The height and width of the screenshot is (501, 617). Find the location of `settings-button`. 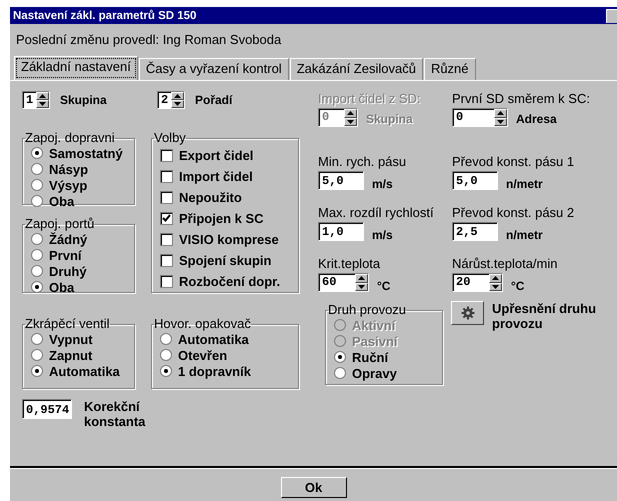

settings-button is located at coordinates (467, 313).